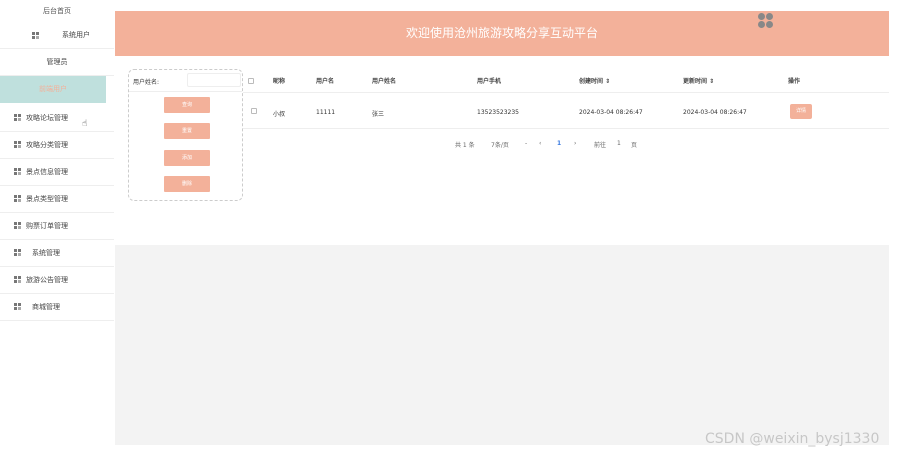  Describe the element at coordinates (794, 81) in the screenshot. I see `col-header-action: 操作` at that location.